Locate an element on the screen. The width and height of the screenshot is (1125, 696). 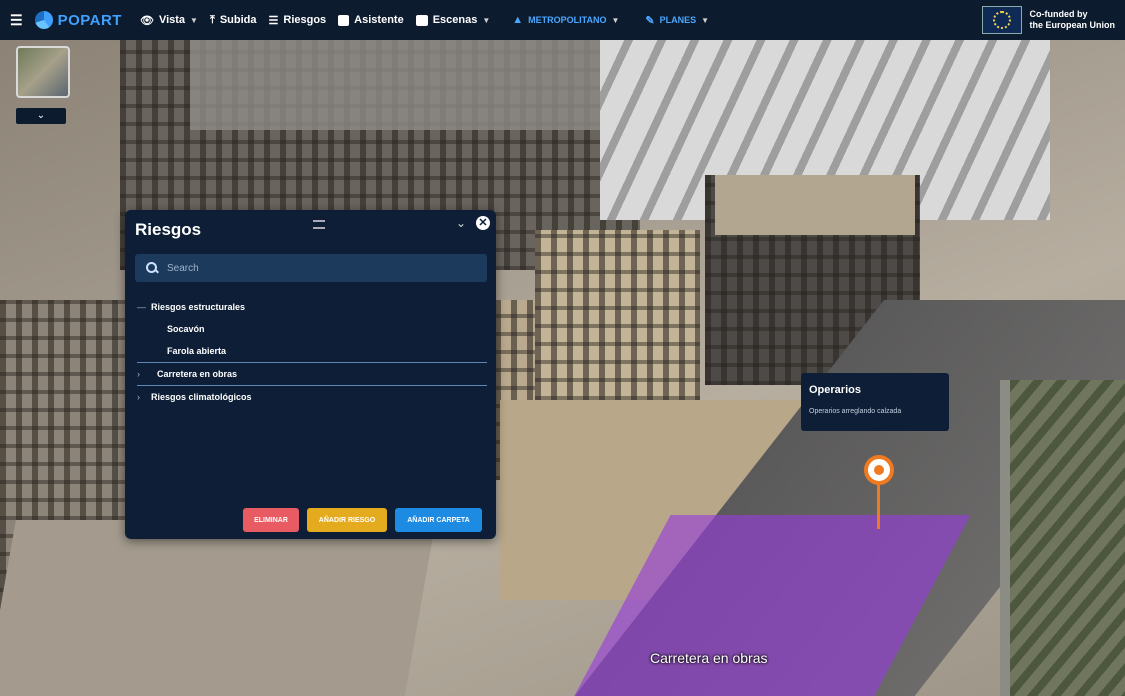
collapse-chevron-icon: ⌄ is located at coordinates (461, 223).